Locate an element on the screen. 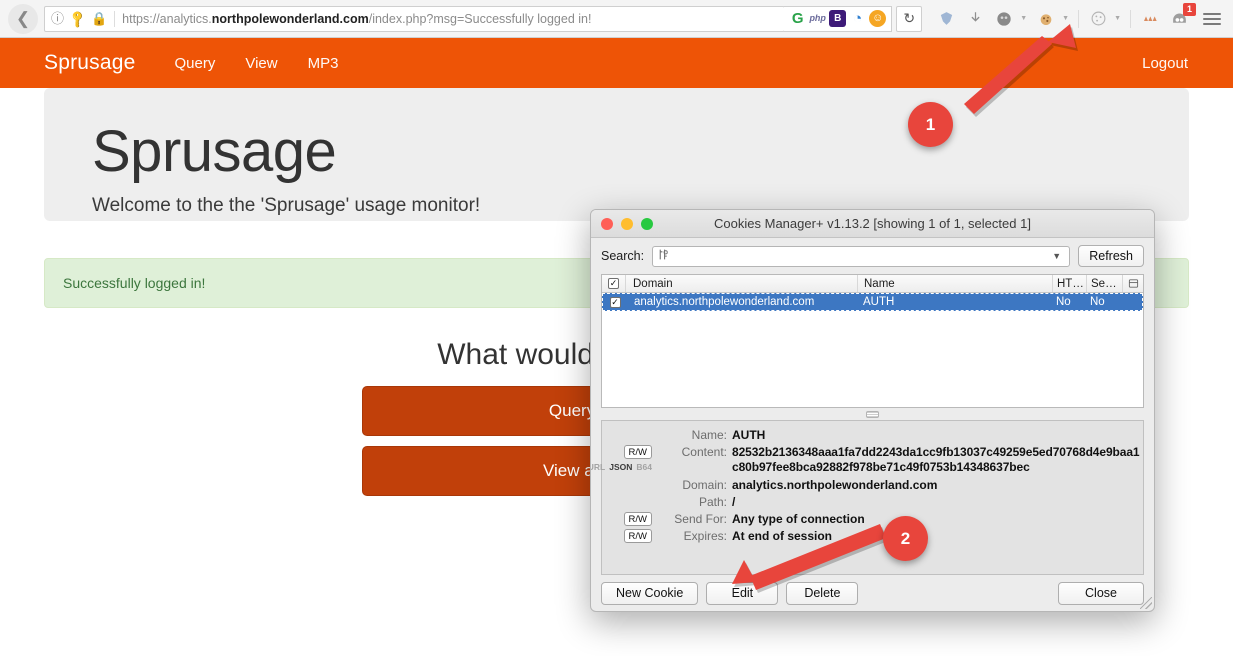 This screenshot has width=1233, height=656. detail-expires-row: R/W Expires: At end of session is located at coordinates (872, 536).